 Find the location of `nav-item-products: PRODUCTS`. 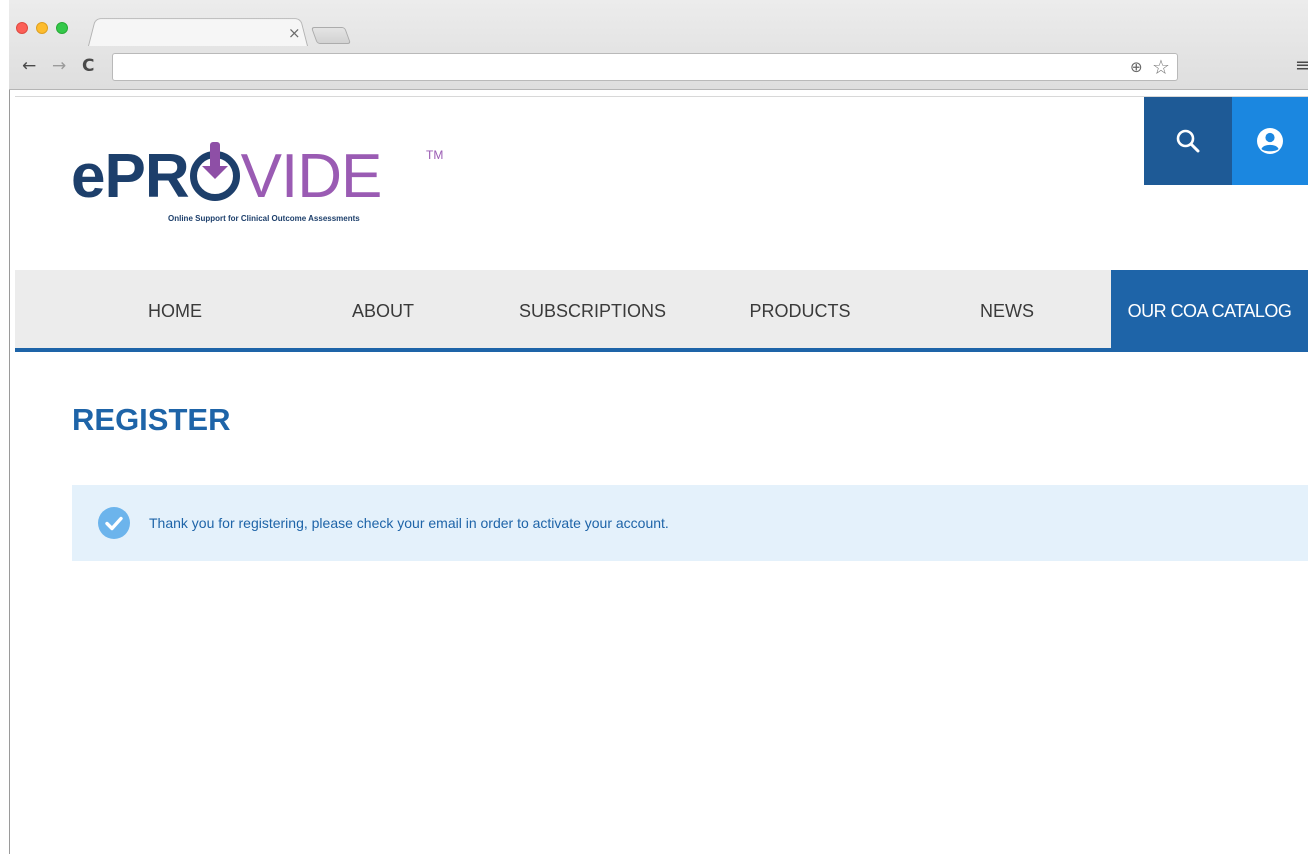

nav-item-products: PRODUCTS is located at coordinates (800, 311).